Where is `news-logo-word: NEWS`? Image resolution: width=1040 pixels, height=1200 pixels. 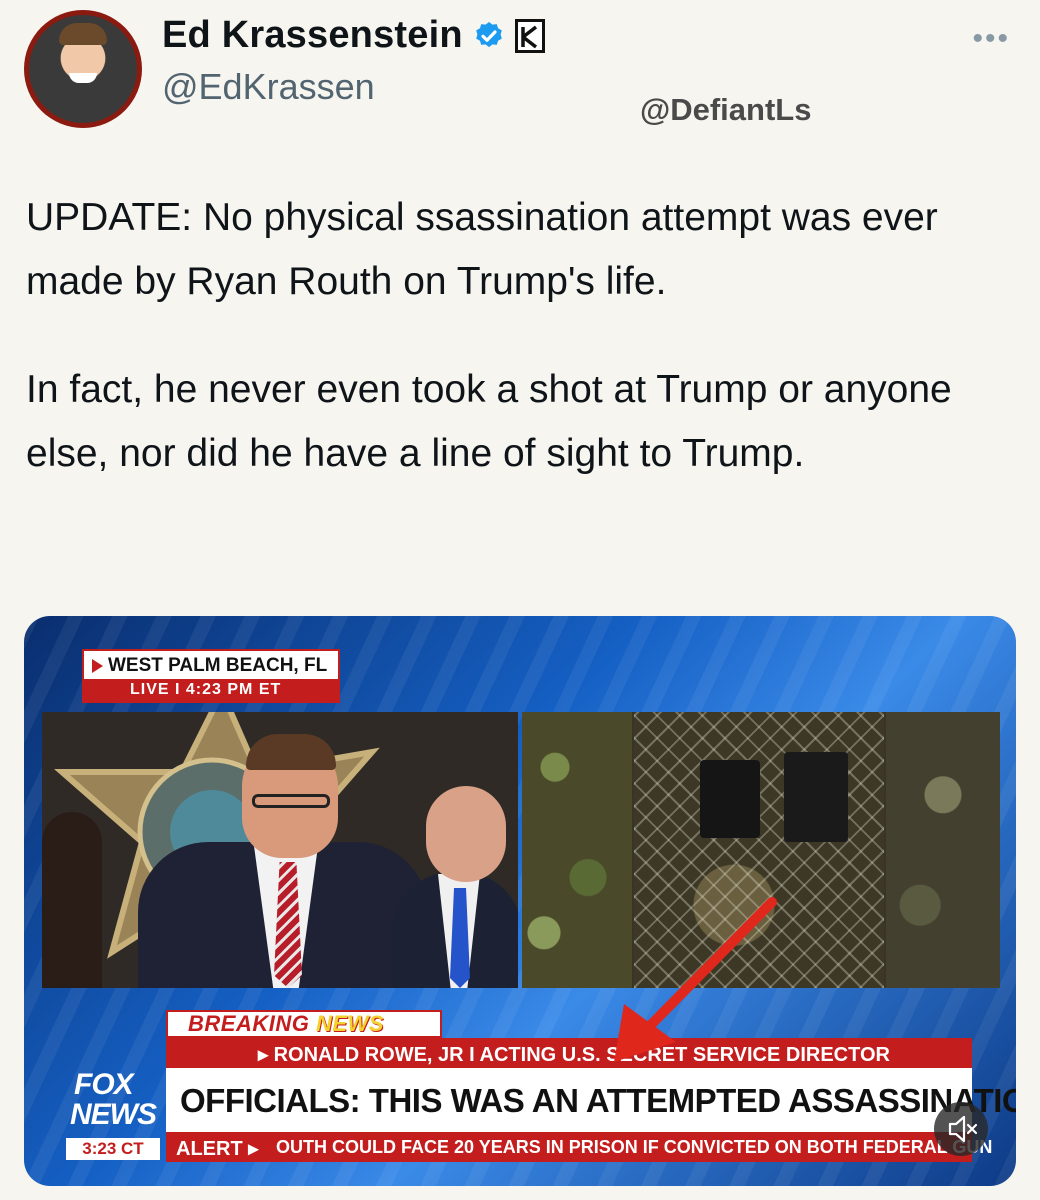 news-logo-word: NEWS is located at coordinates (113, 1114).